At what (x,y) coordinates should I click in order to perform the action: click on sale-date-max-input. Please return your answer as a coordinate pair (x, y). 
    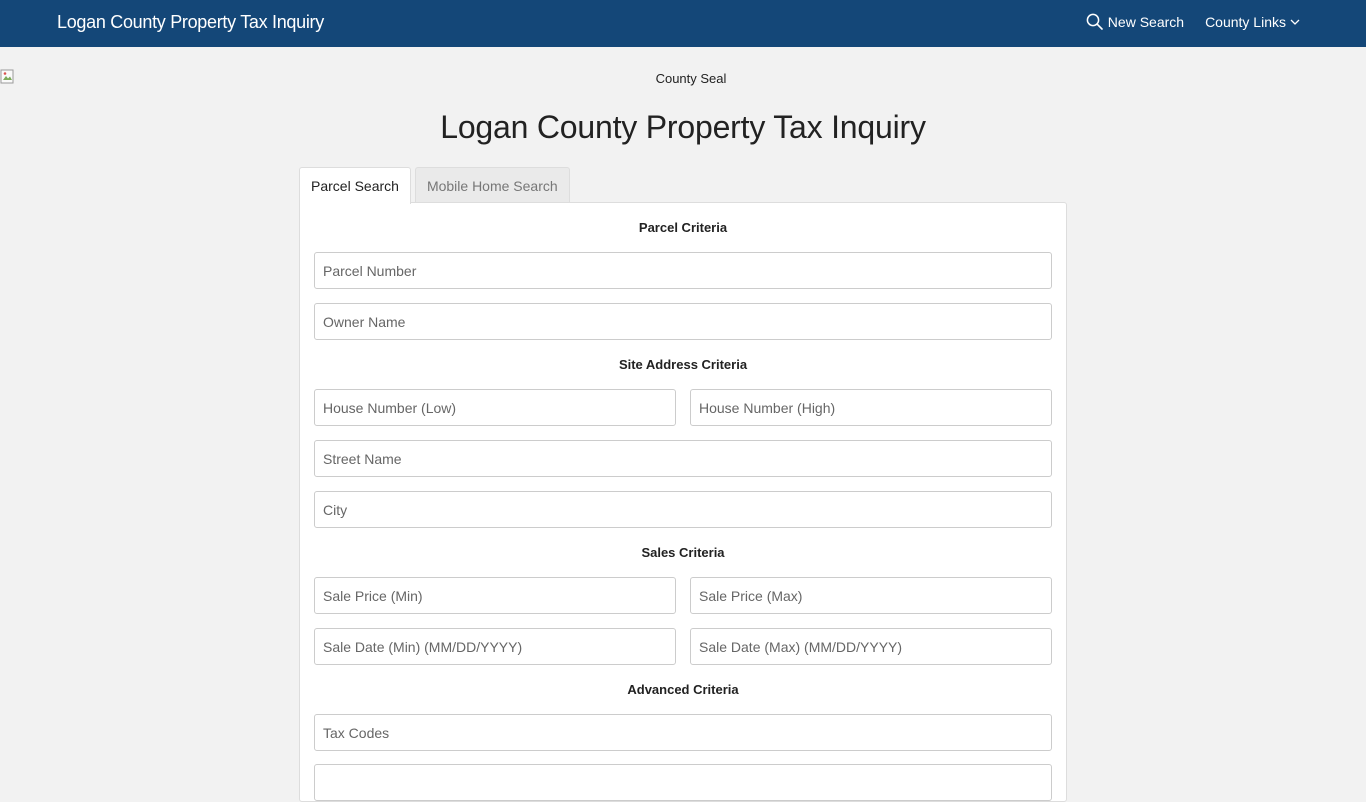
    Looking at the image, I should click on (871, 646).